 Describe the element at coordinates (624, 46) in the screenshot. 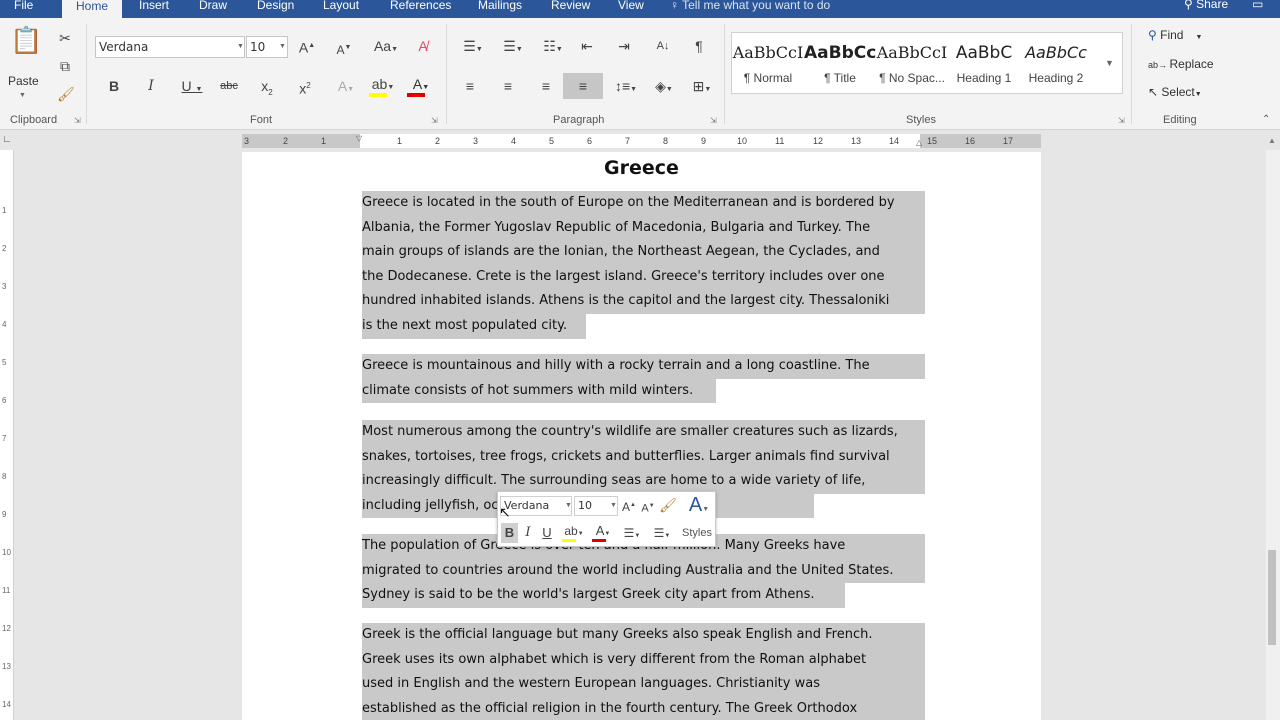

I see `increase-indent-icon: ⇥` at that location.